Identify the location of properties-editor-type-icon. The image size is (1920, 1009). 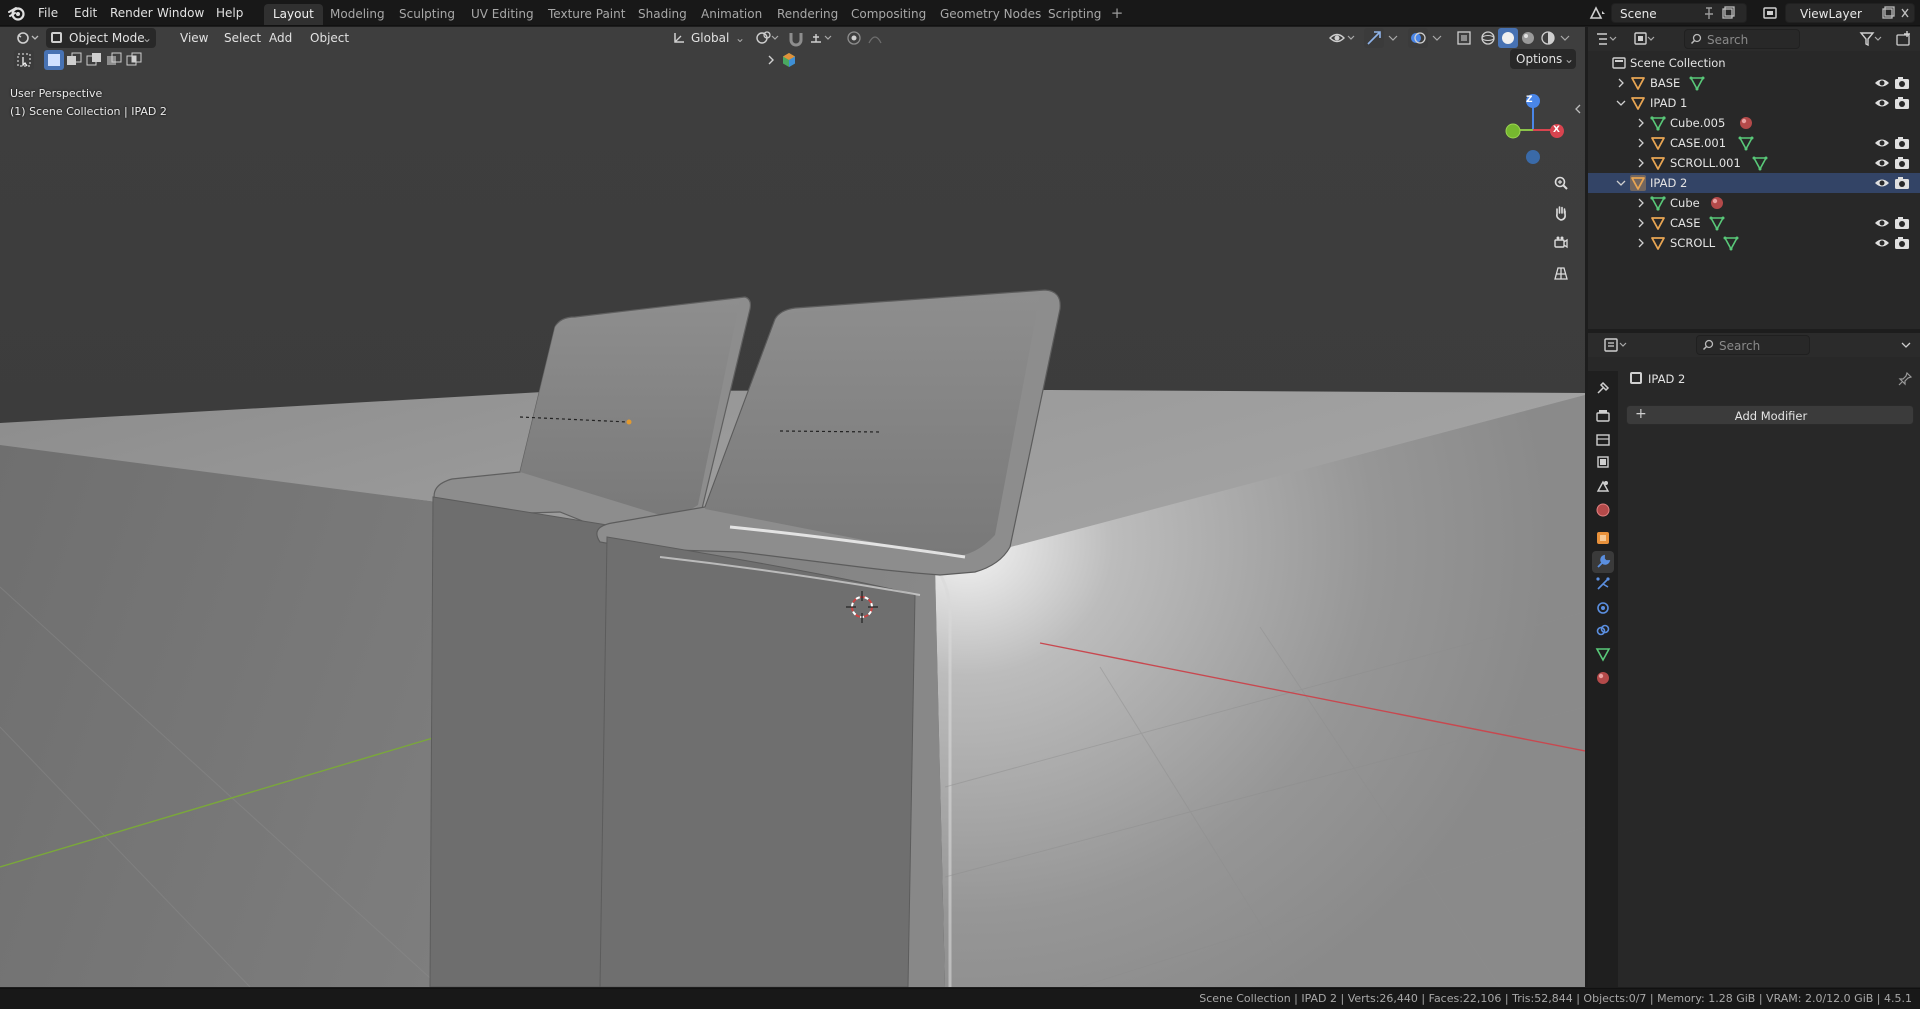
(1614, 345).